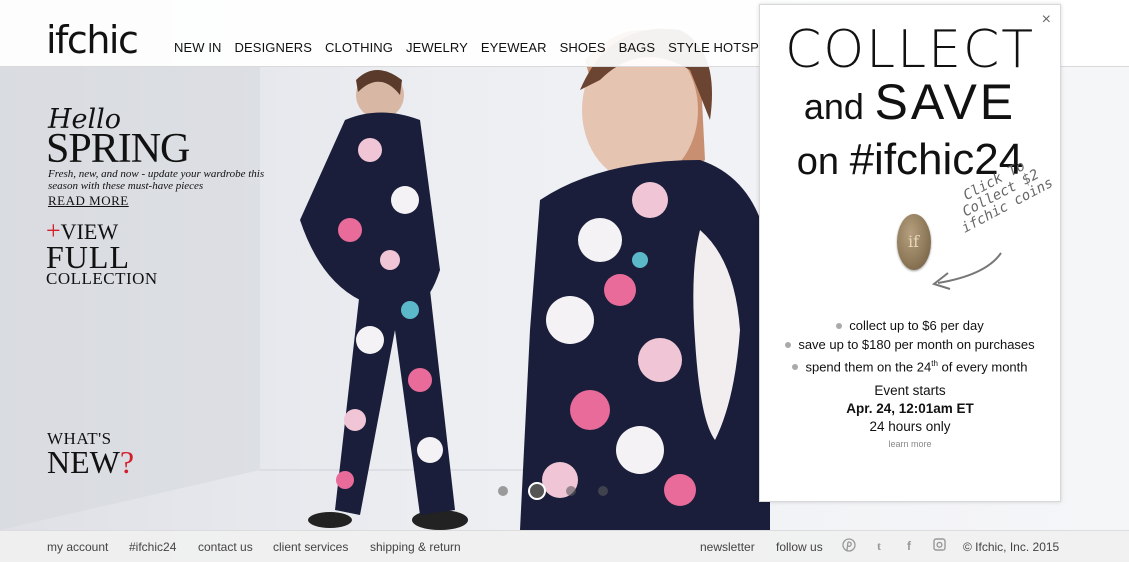  What do you see at coordinates (310, 547) in the screenshot?
I see `footer-client-services: client services` at bounding box center [310, 547].